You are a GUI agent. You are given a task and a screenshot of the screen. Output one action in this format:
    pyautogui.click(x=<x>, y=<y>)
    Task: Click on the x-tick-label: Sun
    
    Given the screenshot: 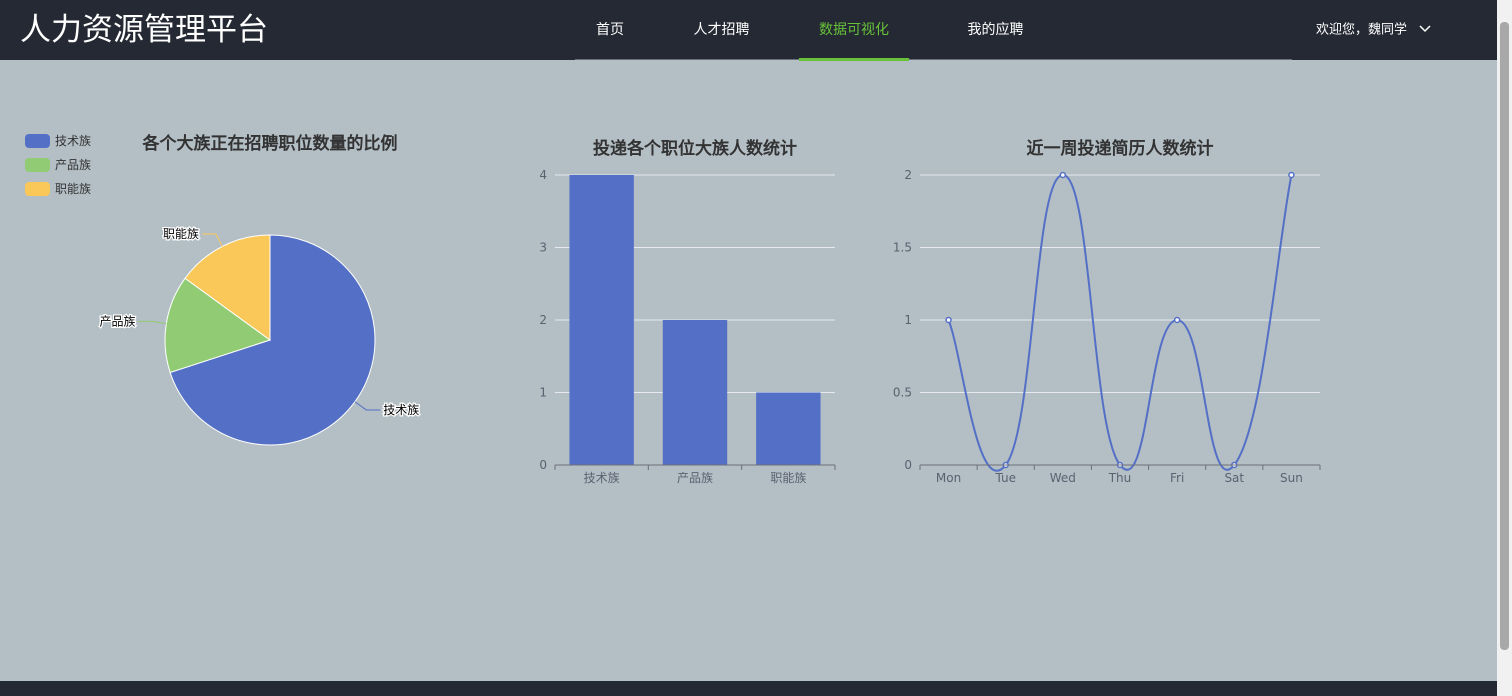 What is the action you would take?
    pyautogui.click(x=1291, y=478)
    